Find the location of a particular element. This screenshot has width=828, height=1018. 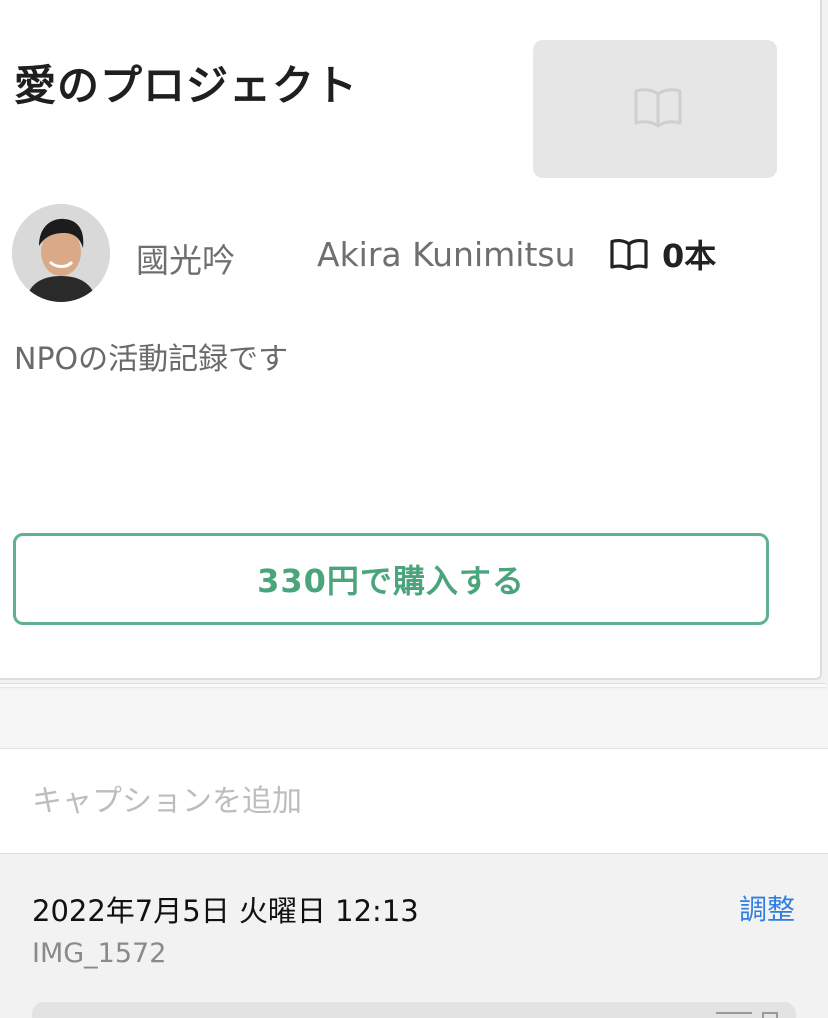

author-row: 國光吟 Akira Kunimitsu 0本 is located at coordinates (392, 253).